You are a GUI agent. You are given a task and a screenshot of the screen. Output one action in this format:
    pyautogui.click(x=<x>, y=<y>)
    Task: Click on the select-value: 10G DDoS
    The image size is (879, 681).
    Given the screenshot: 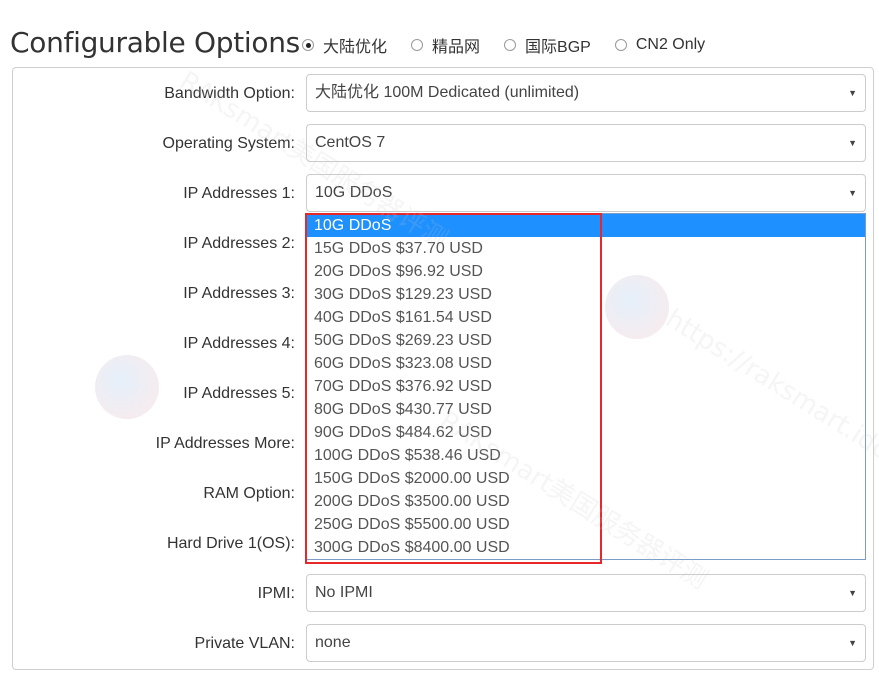 What is the action you would take?
    pyautogui.click(x=354, y=192)
    